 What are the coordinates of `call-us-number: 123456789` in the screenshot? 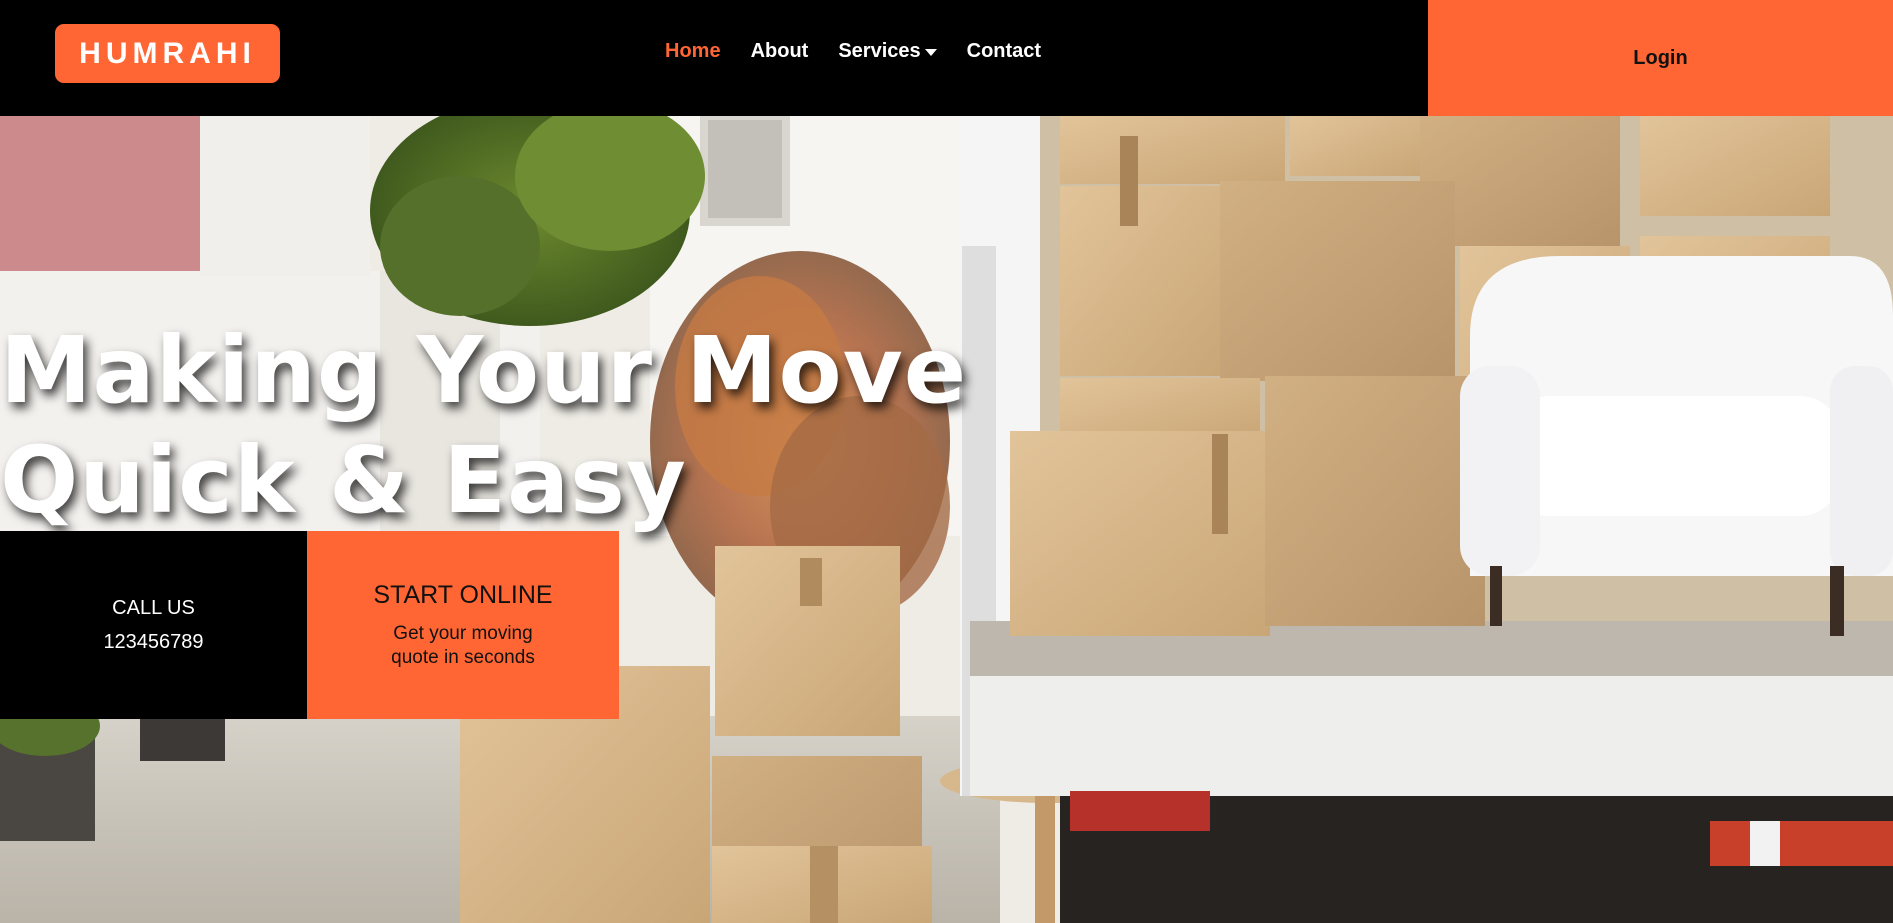 It's located at (153, 642).